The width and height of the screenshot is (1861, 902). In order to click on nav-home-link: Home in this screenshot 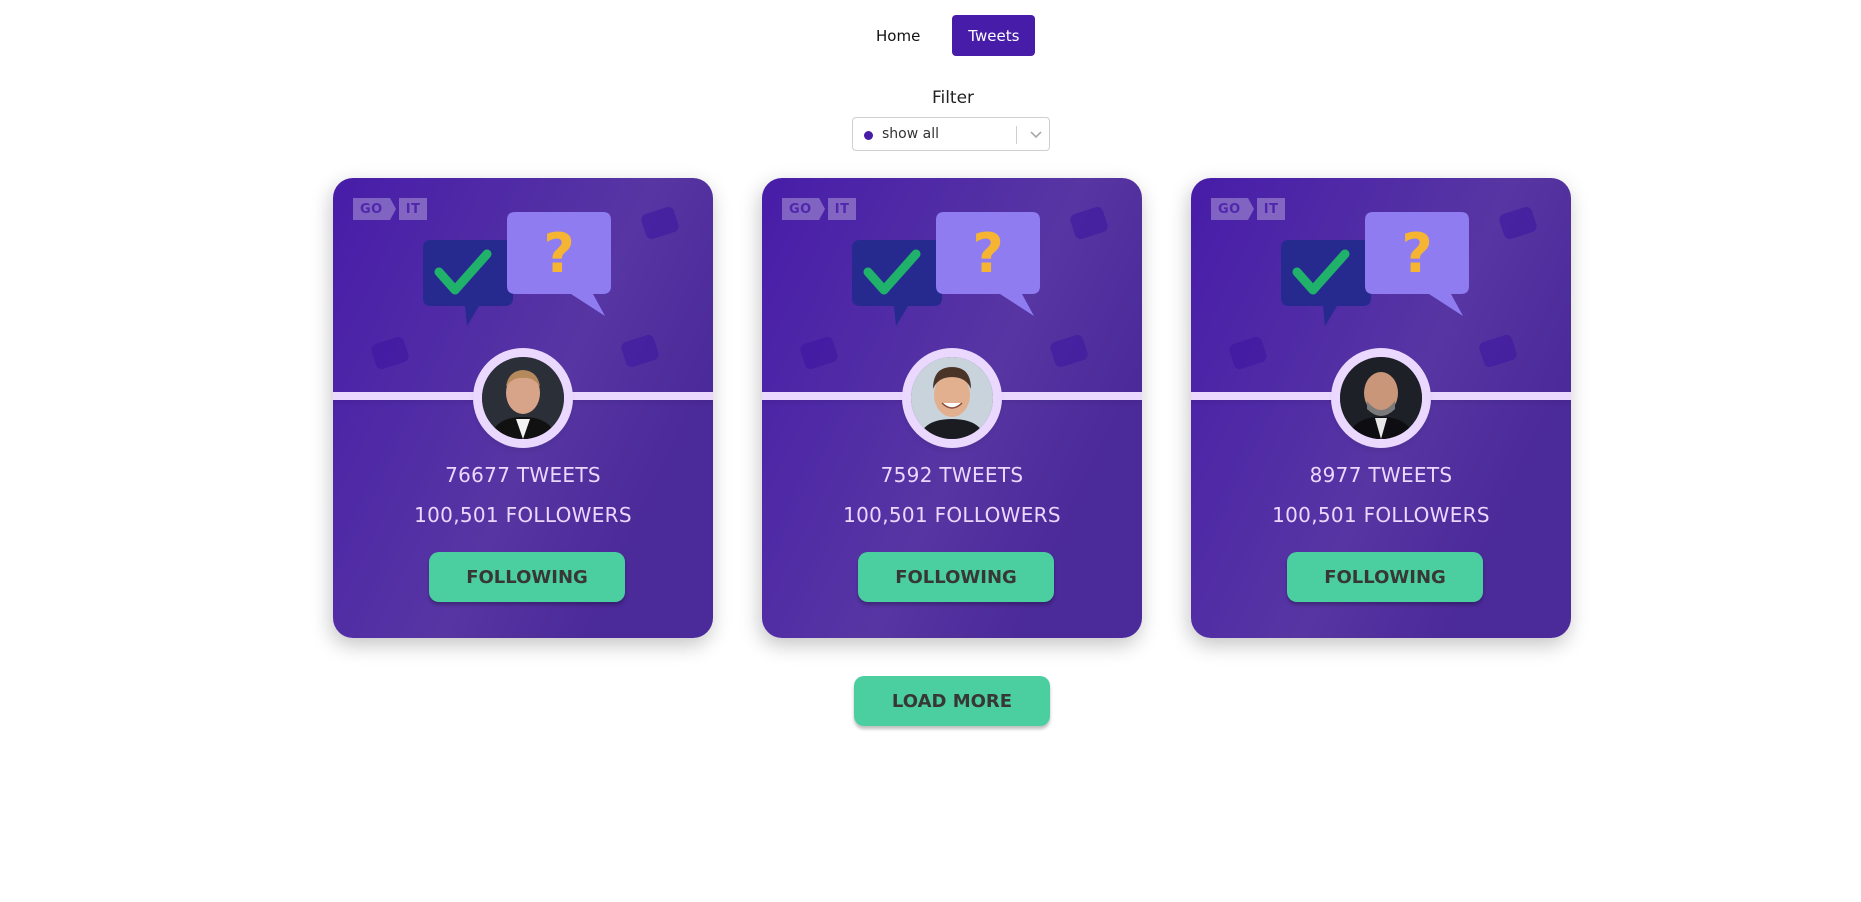, I will do `click(898, 35)`.